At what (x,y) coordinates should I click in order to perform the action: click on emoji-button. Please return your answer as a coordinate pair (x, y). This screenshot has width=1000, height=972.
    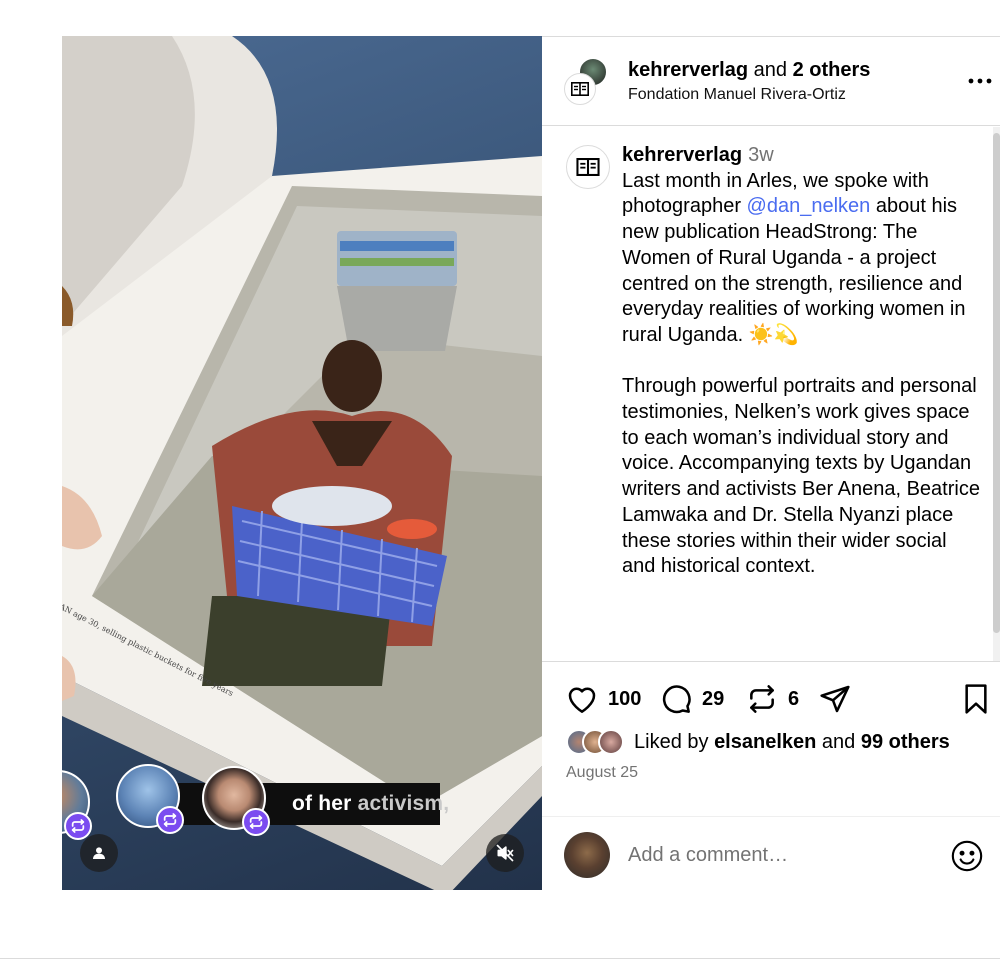
    Looking at the image, I should click on (967, 856).